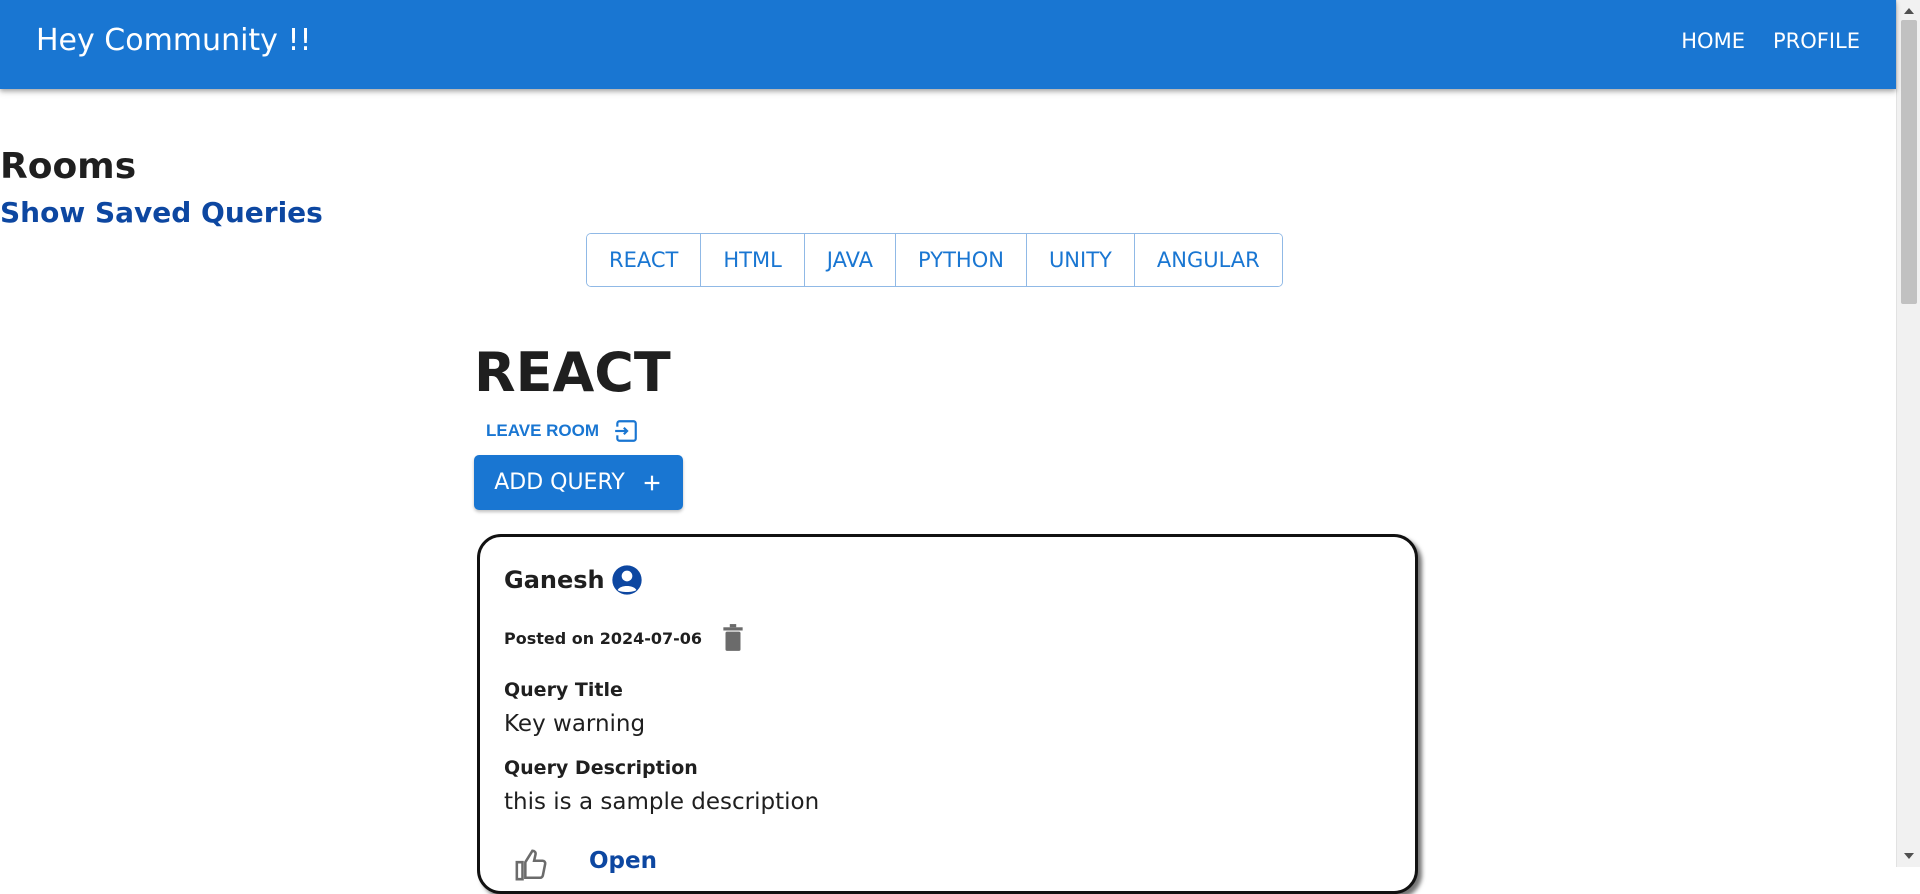 Image resolution: width=1920 pixels, height=894 pixels. I want to click on app-bar: Hey Community !! HOME PROFILE, so click(948, 44).